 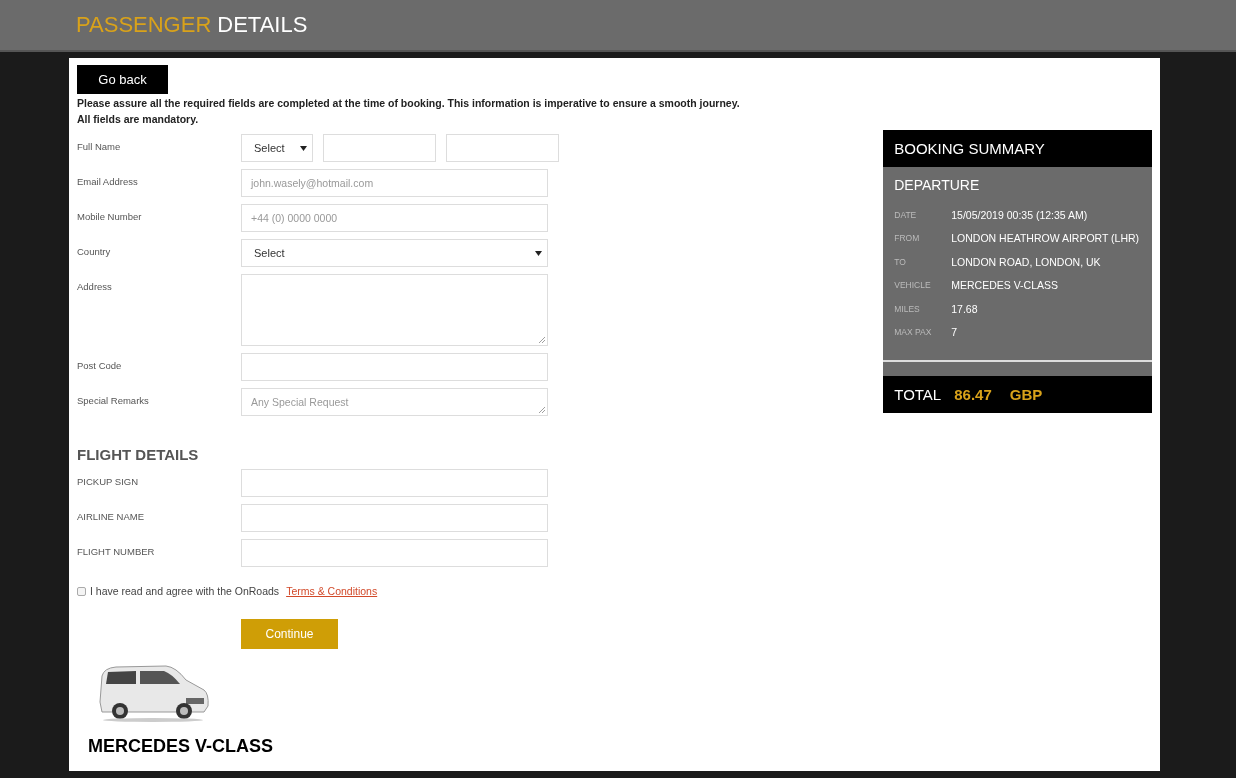 What do you see at coordinates (1026, 394) in the screenshot?
I see `currency: GBP` at bounding box center [1026, 394].